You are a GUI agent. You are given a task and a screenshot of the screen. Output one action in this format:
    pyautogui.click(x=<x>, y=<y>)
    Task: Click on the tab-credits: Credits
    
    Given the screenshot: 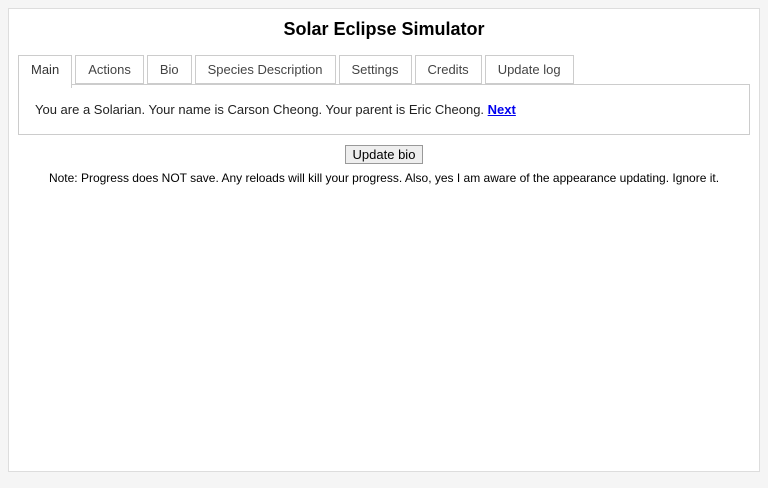 What is the action you would take?
    pyautogui.click(x=448, y=69)
    